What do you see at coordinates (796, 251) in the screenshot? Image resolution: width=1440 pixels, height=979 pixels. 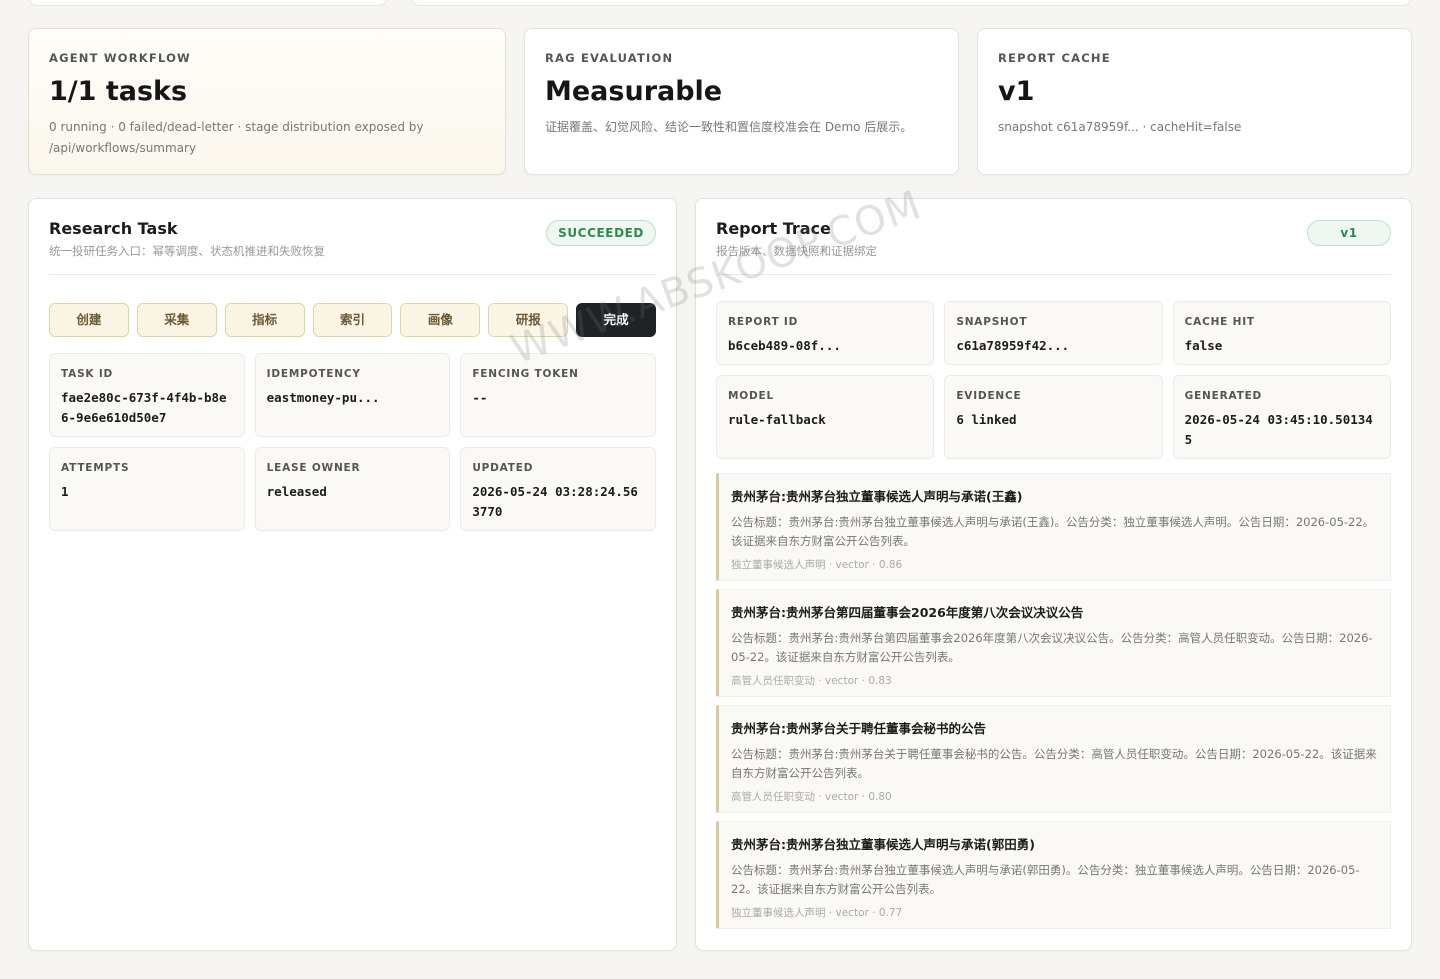 I see `panel-subtitle: 报告版本、数据快照和证据绑定` at bounding box center [796, 251].